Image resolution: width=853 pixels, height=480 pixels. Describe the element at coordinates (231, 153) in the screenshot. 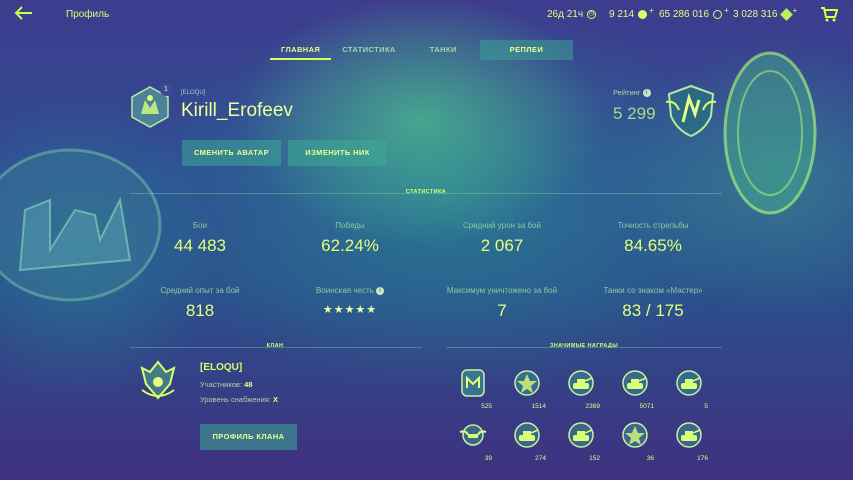

I see `change-avatar-button: СМЕНИТЬ АВАТАР` at that location.